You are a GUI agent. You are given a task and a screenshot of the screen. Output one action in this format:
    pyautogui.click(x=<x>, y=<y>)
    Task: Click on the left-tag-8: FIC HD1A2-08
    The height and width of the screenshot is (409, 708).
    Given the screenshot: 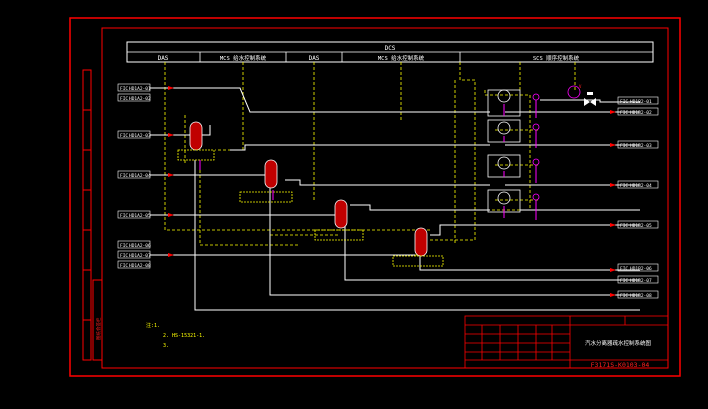 What is the action you would take?
    pyautogui.click(x=134, y=264)
    